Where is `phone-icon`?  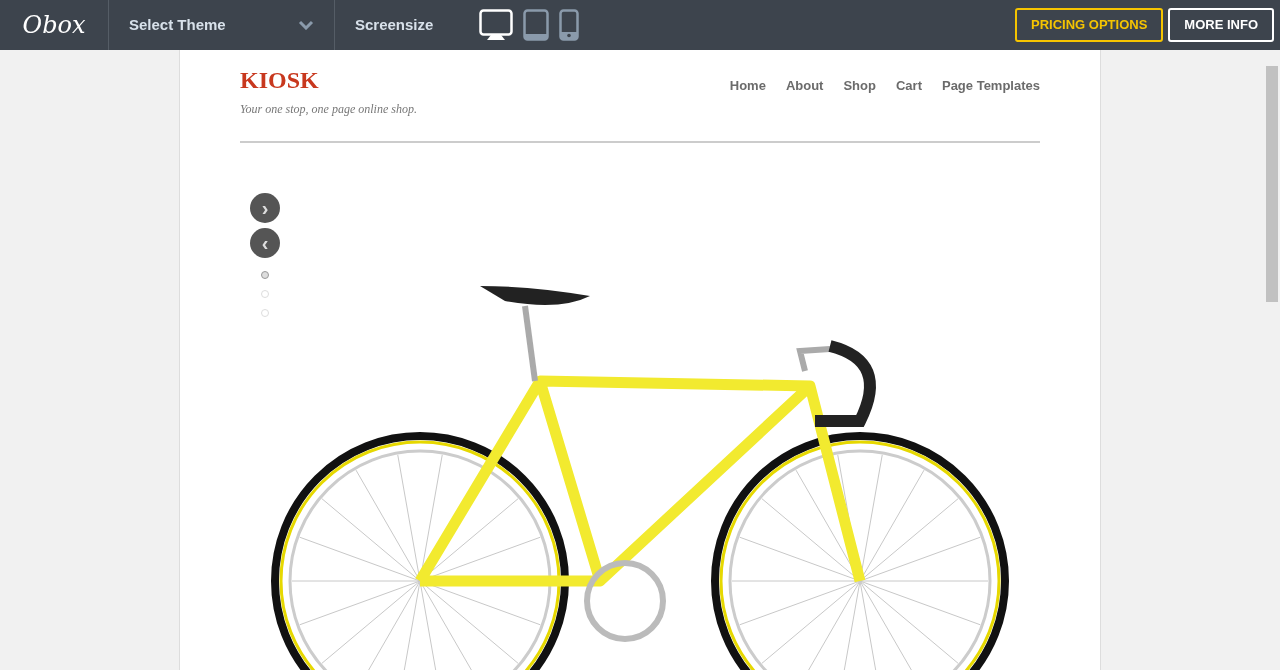
phone-icon is located at coordinates (569, 25).